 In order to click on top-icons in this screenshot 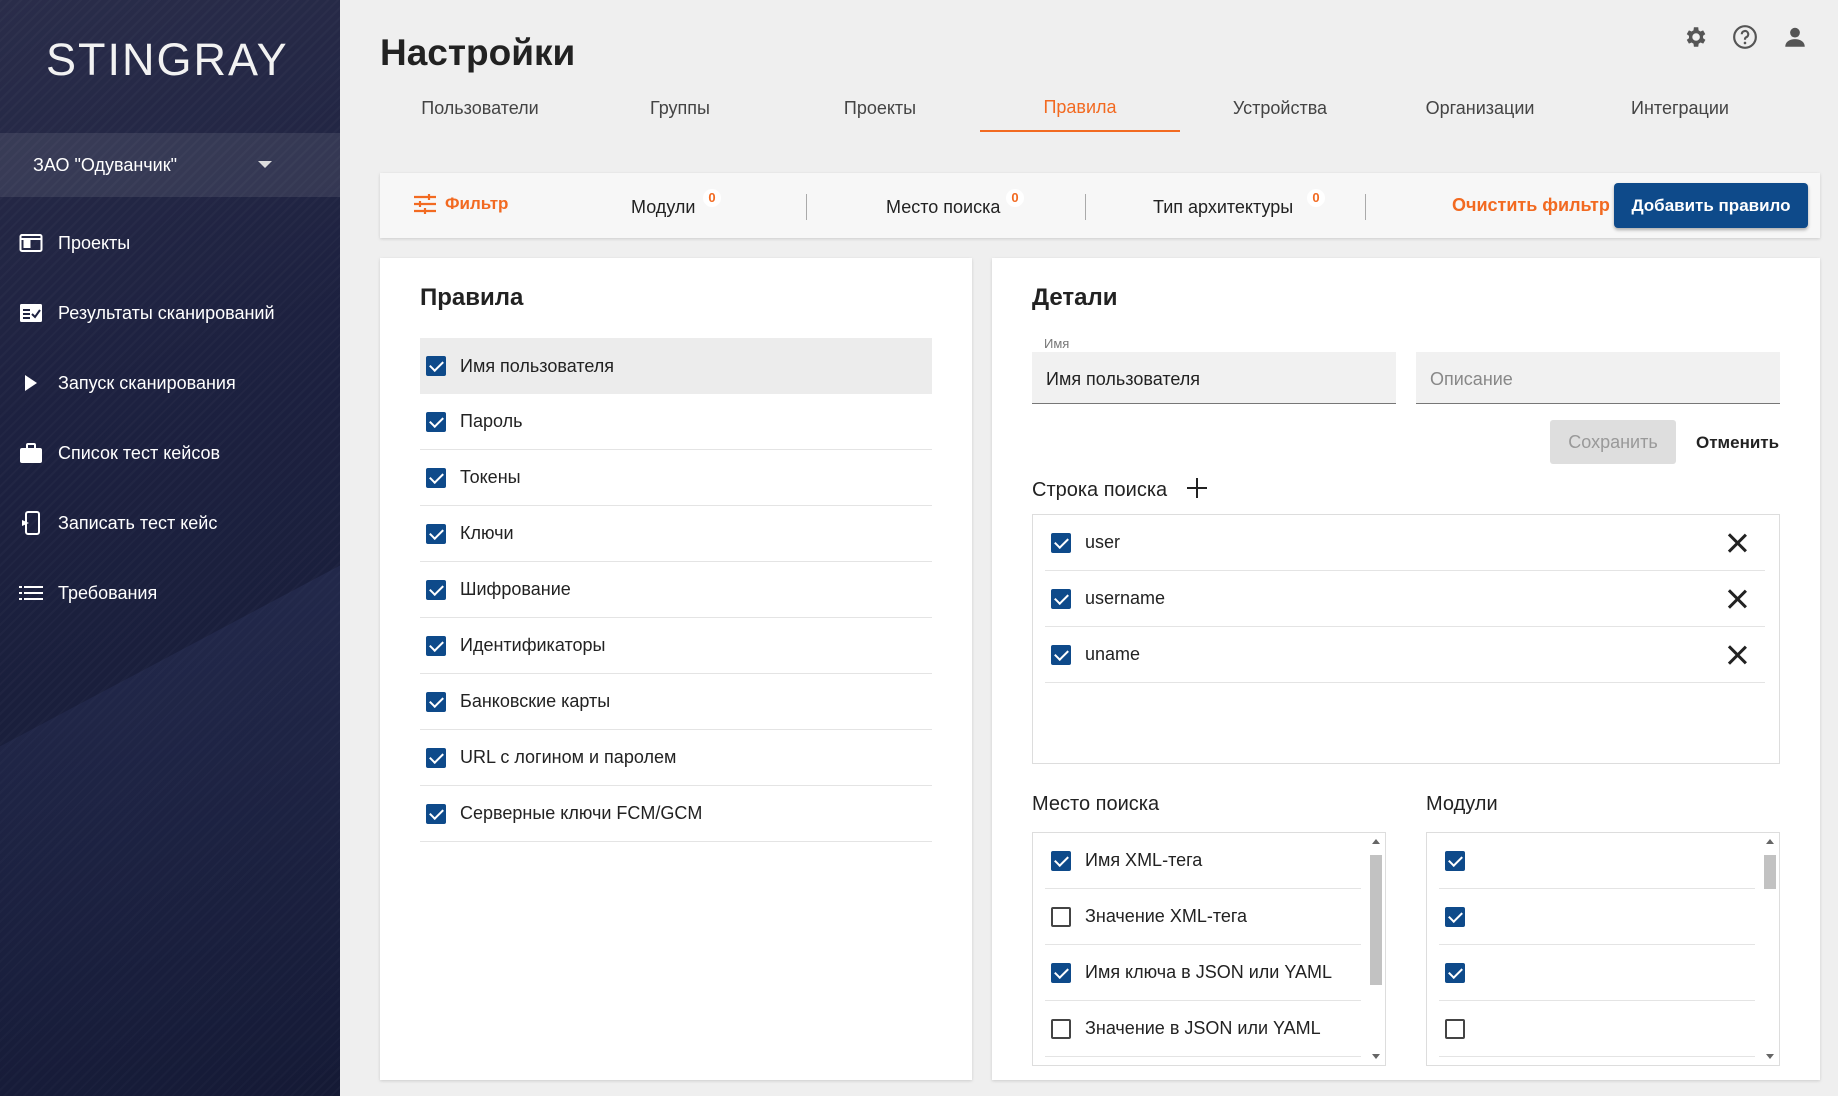, I will do `click(1745, 37)`.